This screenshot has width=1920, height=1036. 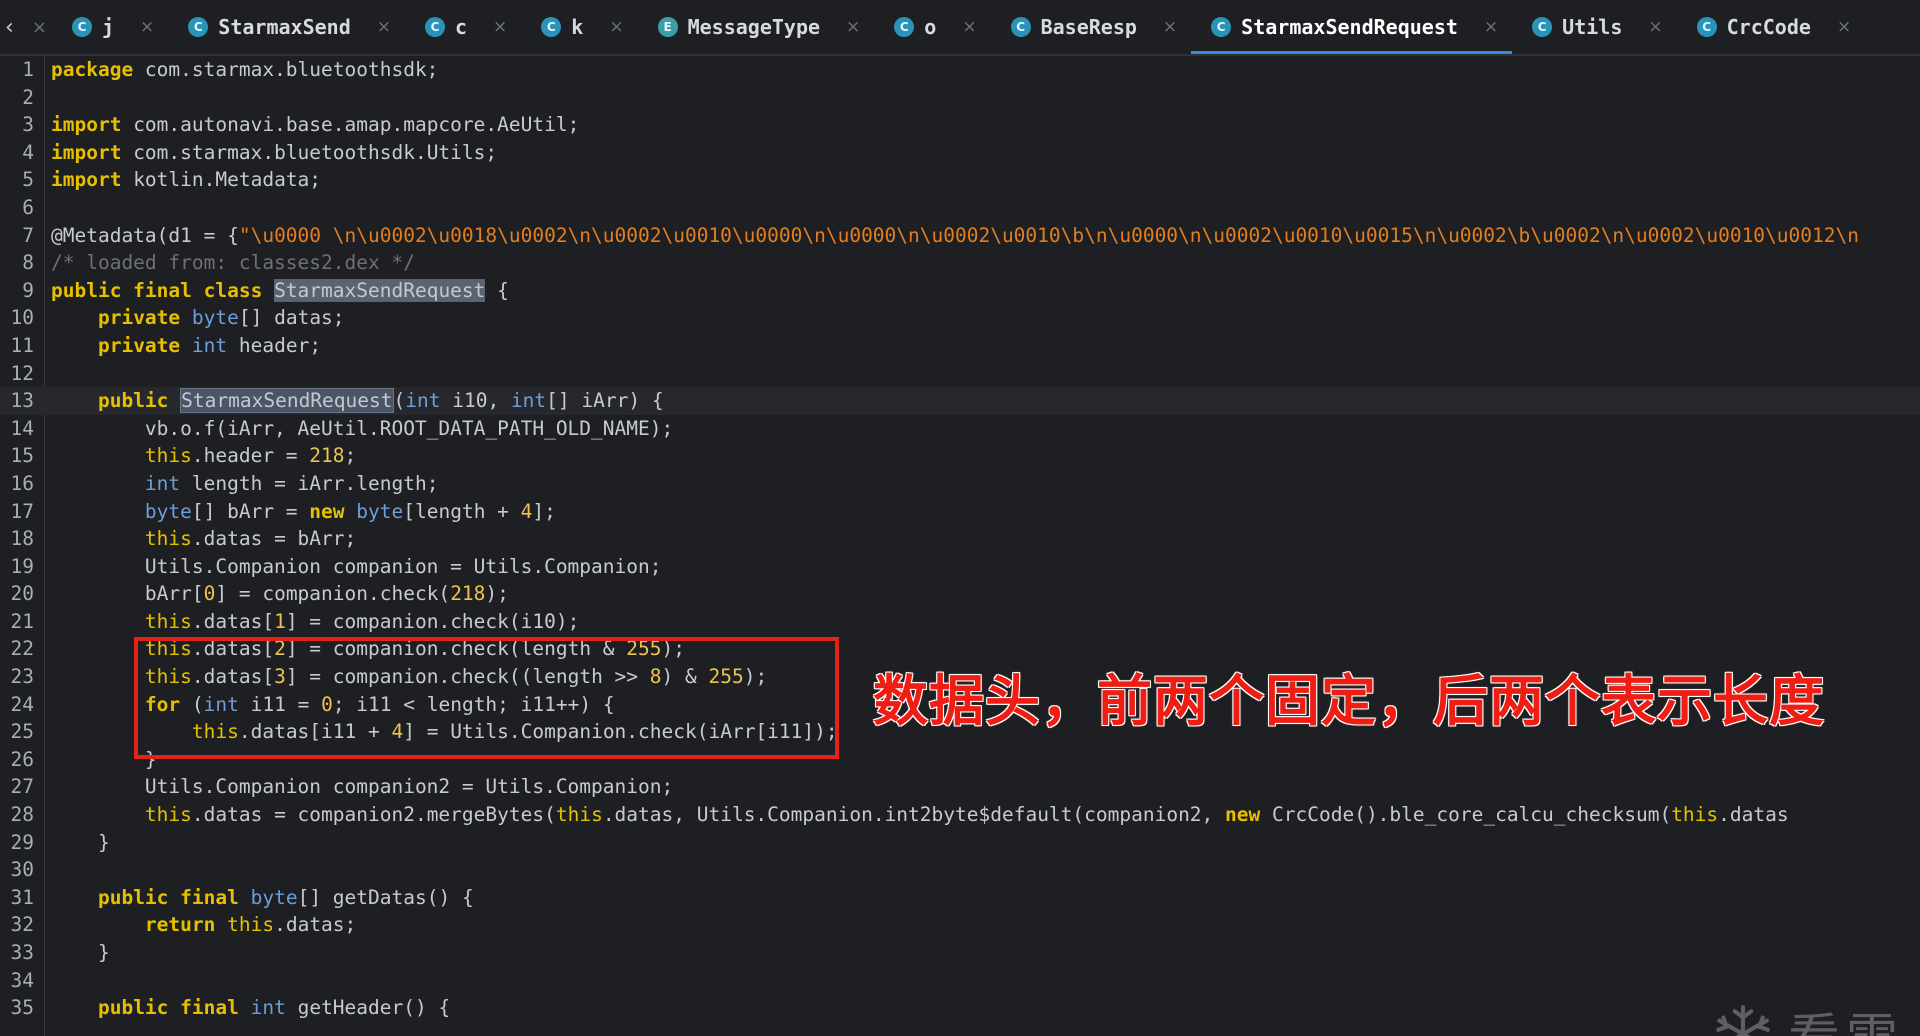 I want to click on code-line: 12, so click(x=960, y=374).